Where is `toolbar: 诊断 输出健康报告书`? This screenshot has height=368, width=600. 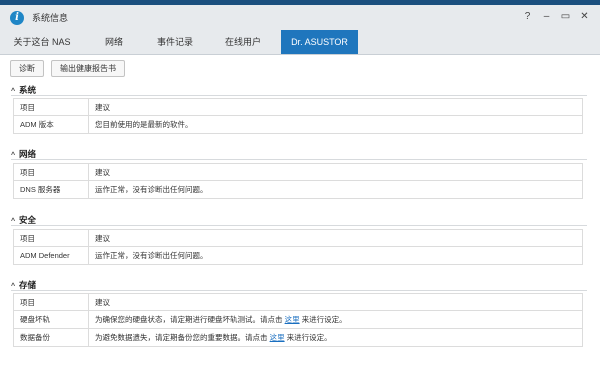
toolbar: 诊断 输出健康报告书 is located at coordinates (67, 68).